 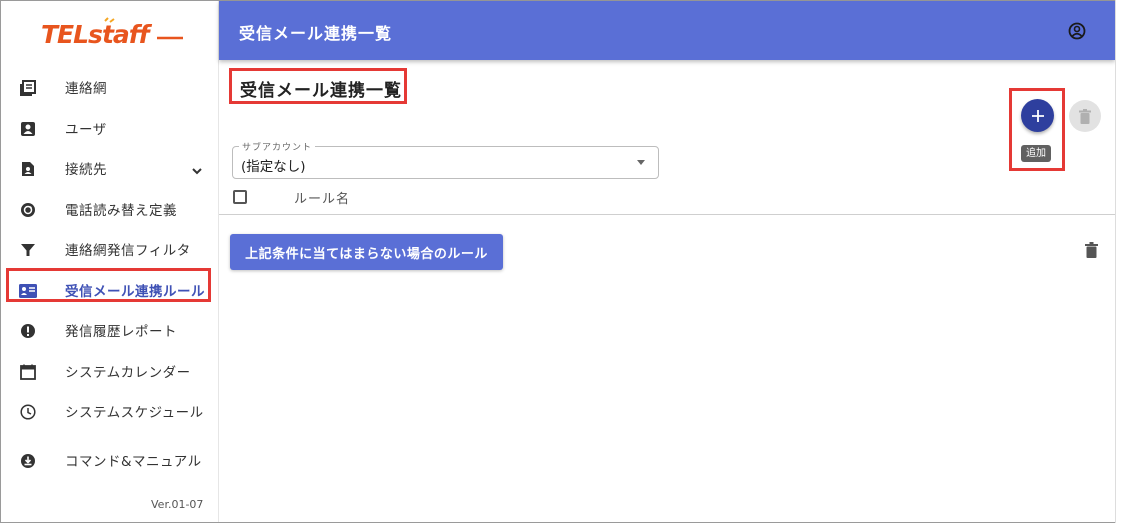 I want to click on subaccount-select: サブアカウント (指定なし), so click(x=445, y=159).